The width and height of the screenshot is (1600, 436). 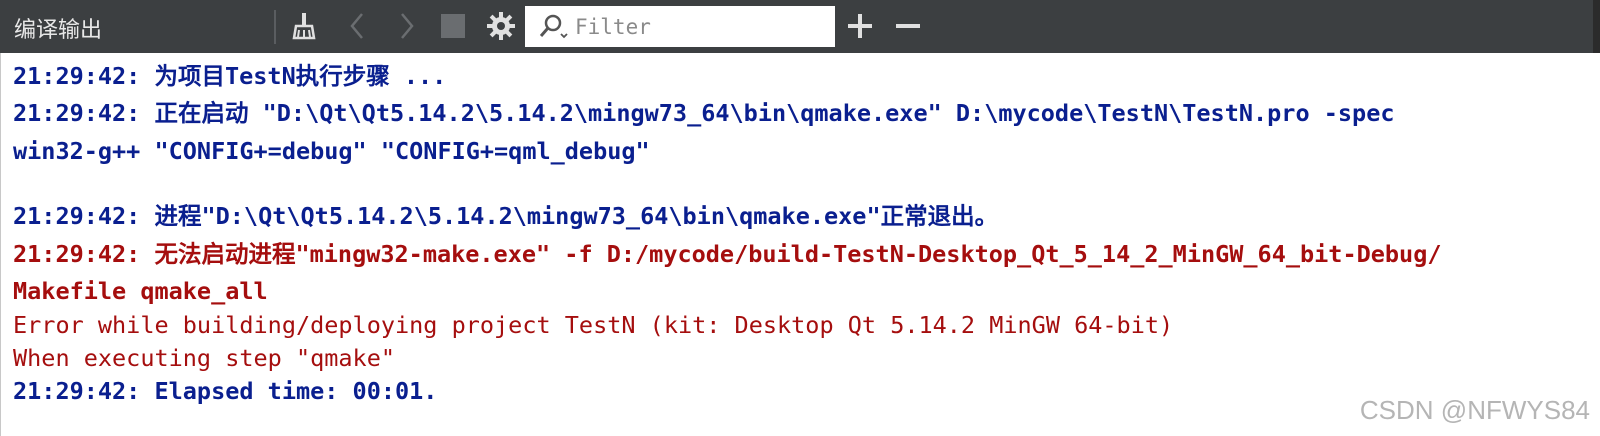 I want to click on chevron-right-icon, so click(x=407, y=26).